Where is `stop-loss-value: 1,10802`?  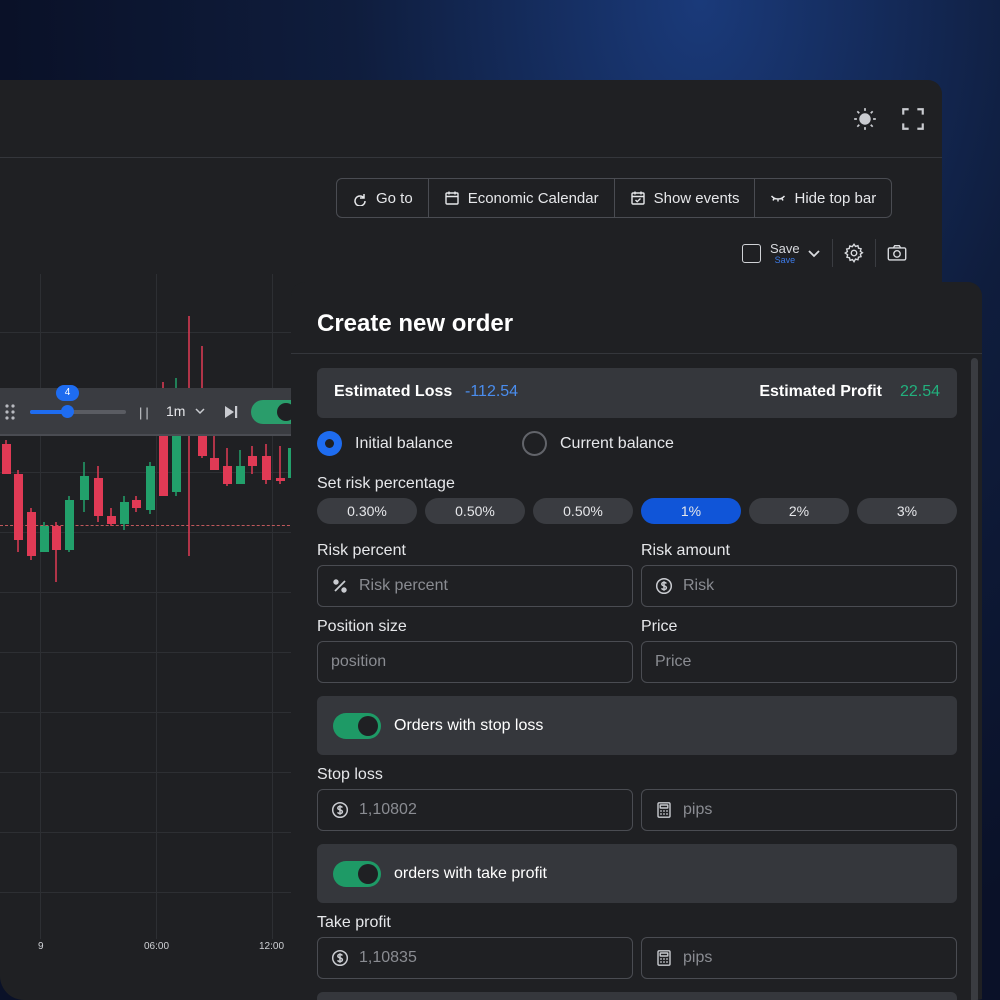
stop-loss-value: 1,10802 is located at coordinates (388, 809).